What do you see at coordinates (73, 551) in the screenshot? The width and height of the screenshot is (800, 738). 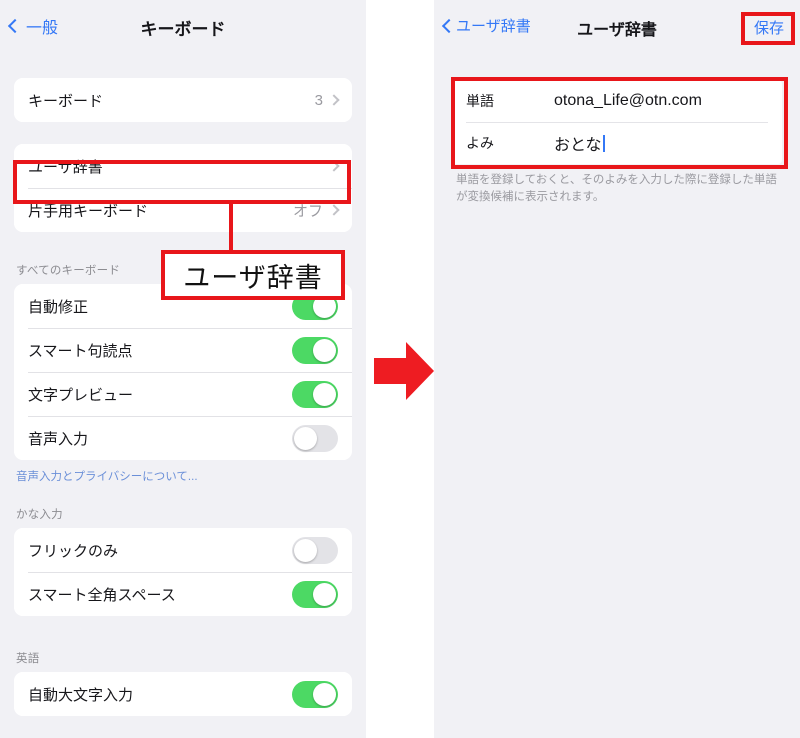 I see `row-label: フリックのみ` at bounding box center [73, 551].